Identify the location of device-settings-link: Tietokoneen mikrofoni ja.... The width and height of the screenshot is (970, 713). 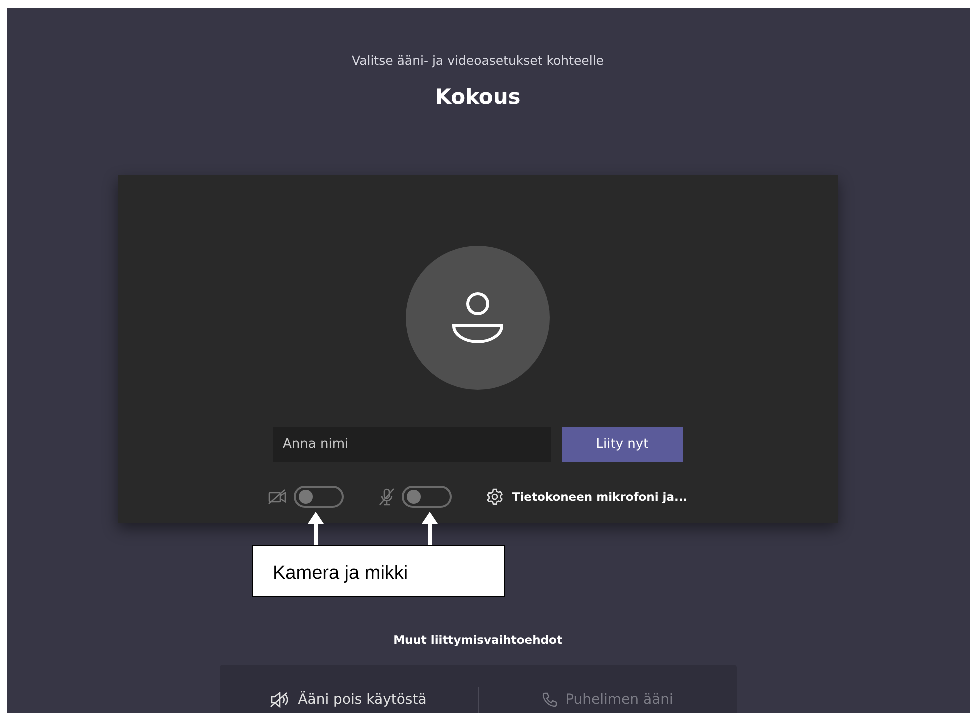
(600, 497).